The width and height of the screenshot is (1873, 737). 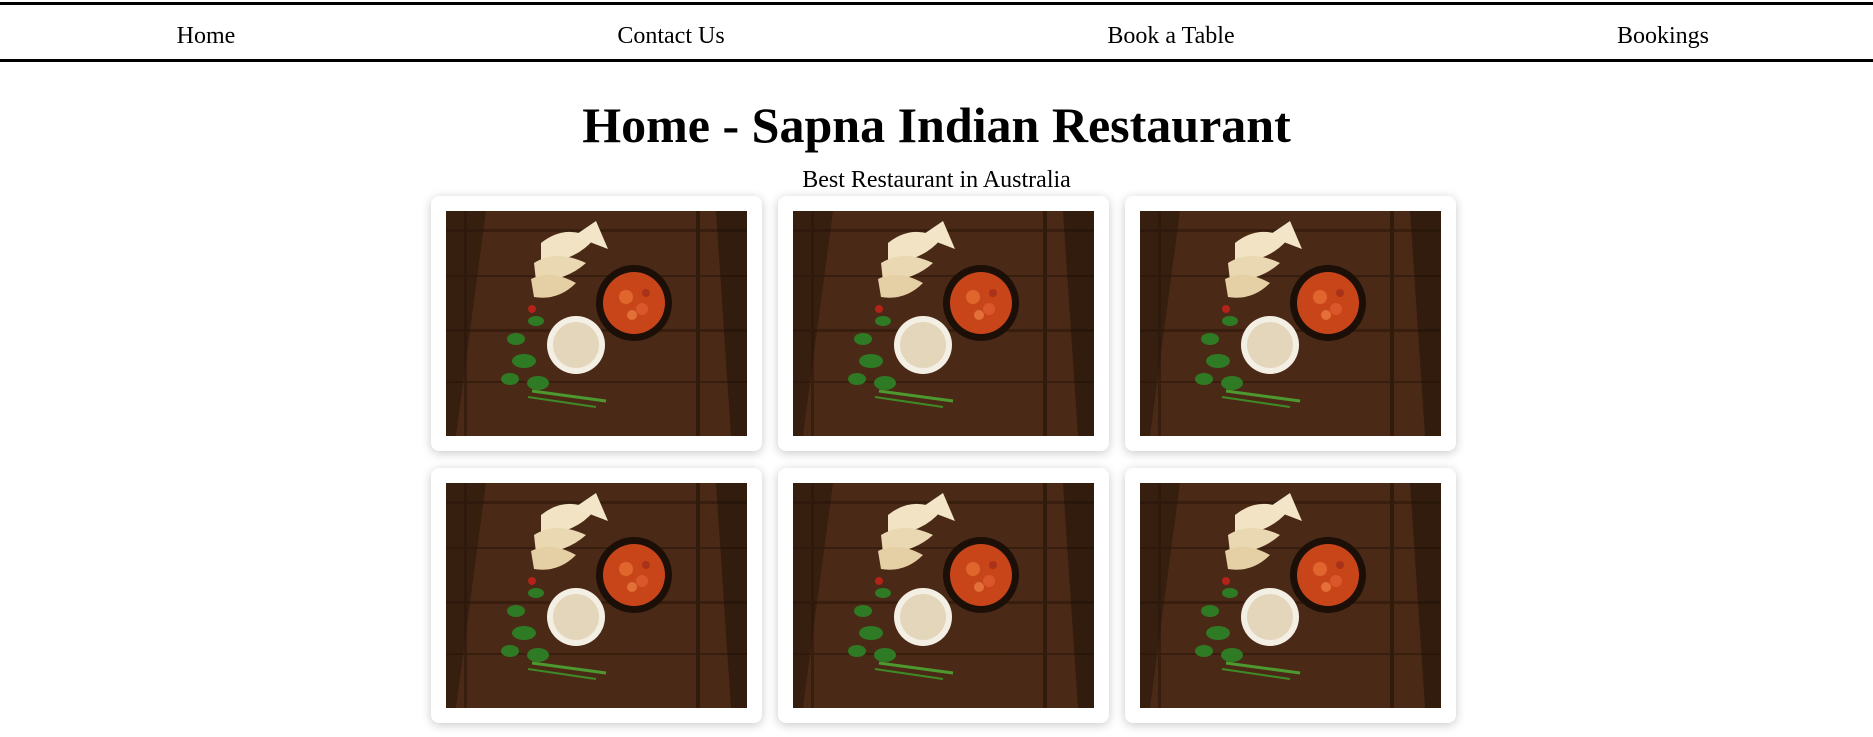 What do you see at coordinates (936, 32) in the screenshot?
I see `top-navigation: Home Contact Us Book a Table Bookings` at bounding box center [936, 32].